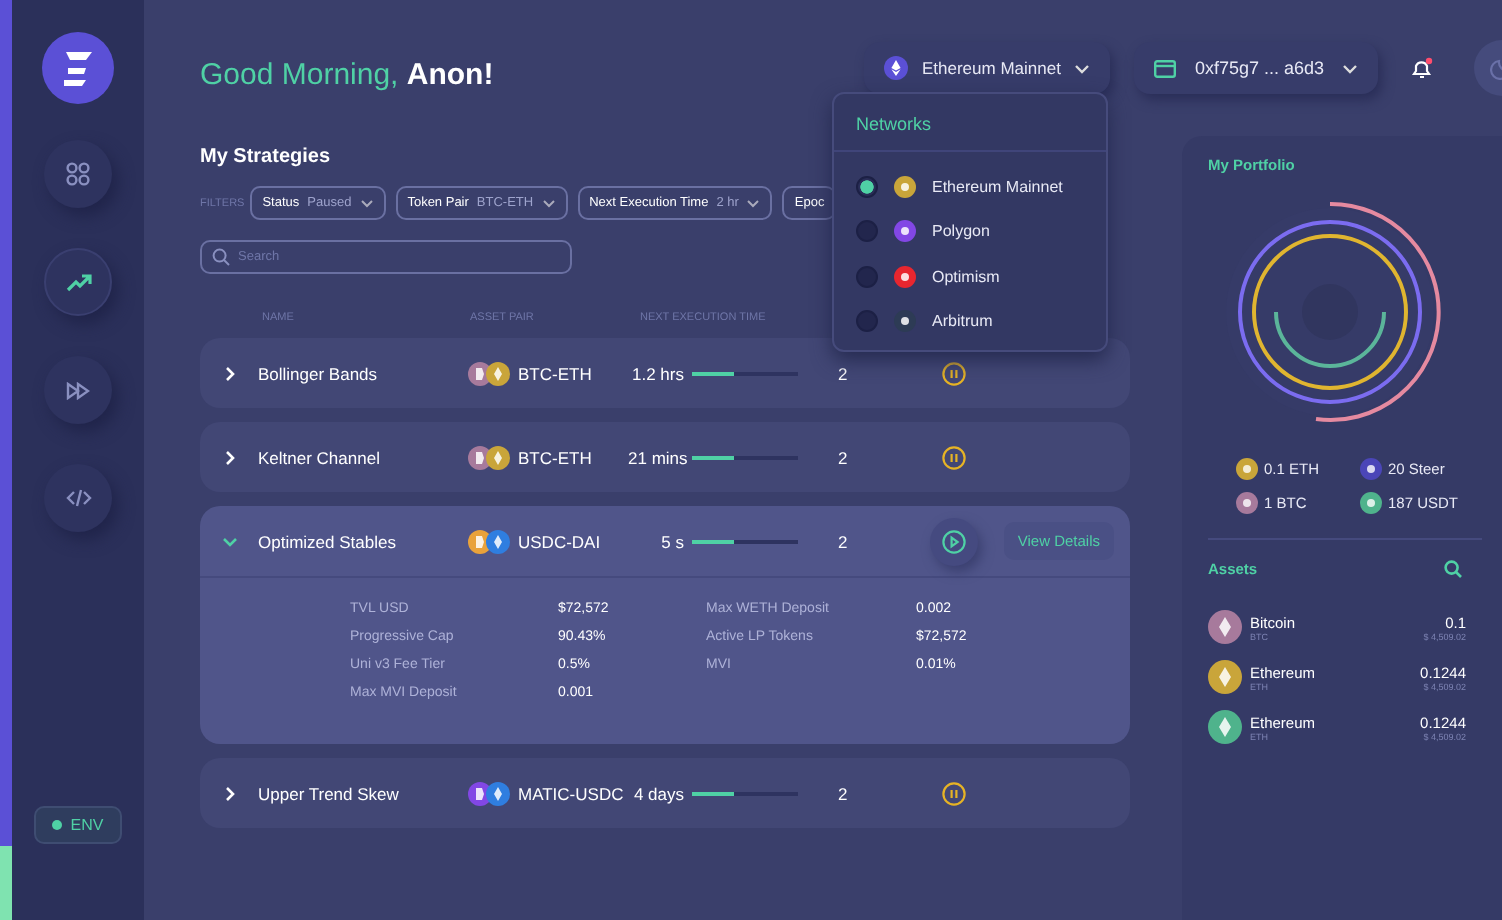 The height and width of the screenshot is (920, 1502). I want to click on greeting: Good Morning, Anon!, so click(347, 74).